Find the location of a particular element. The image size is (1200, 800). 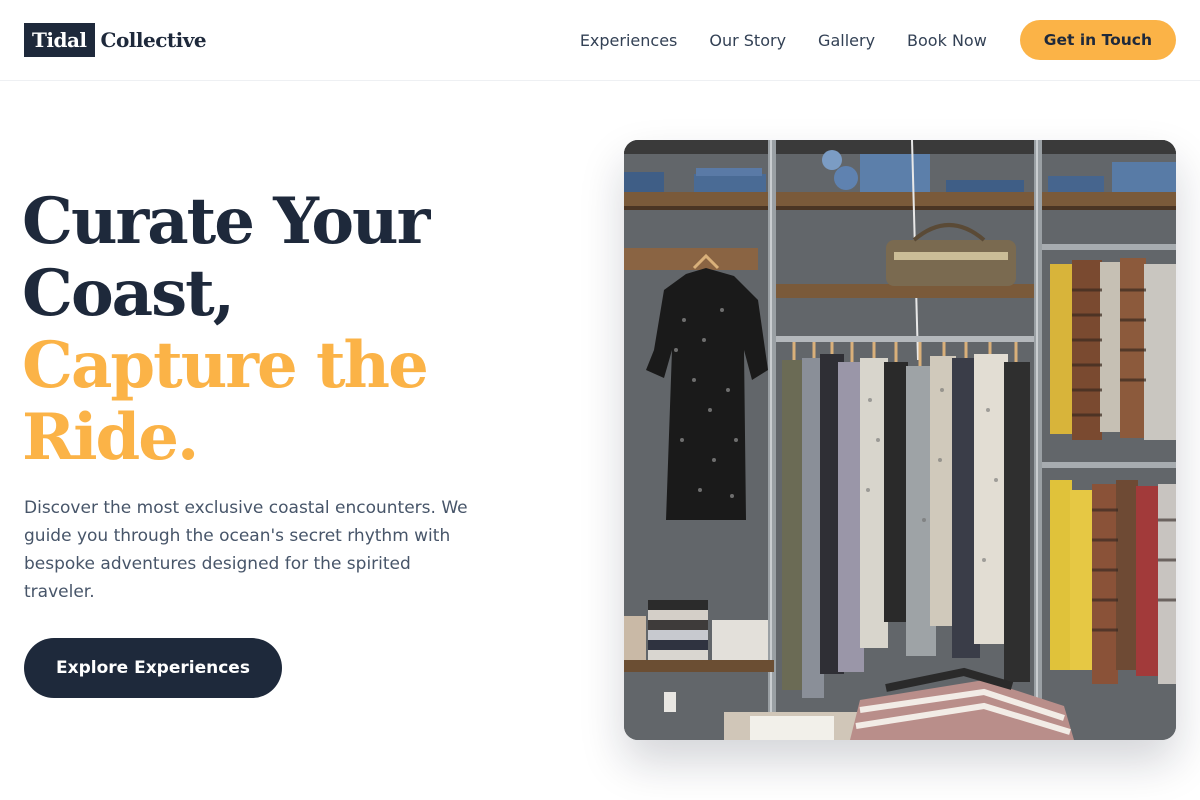

hero-title-accent-line: Capture the is located at coordinates (225, 365).